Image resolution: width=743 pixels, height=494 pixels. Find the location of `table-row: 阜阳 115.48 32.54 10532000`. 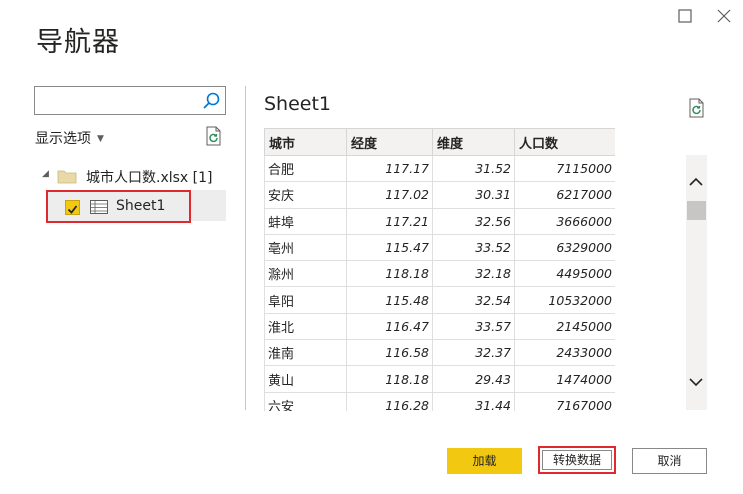

table-row: 阜阳 115.48 32.54 10532000 is located at coordinates (439, 300).